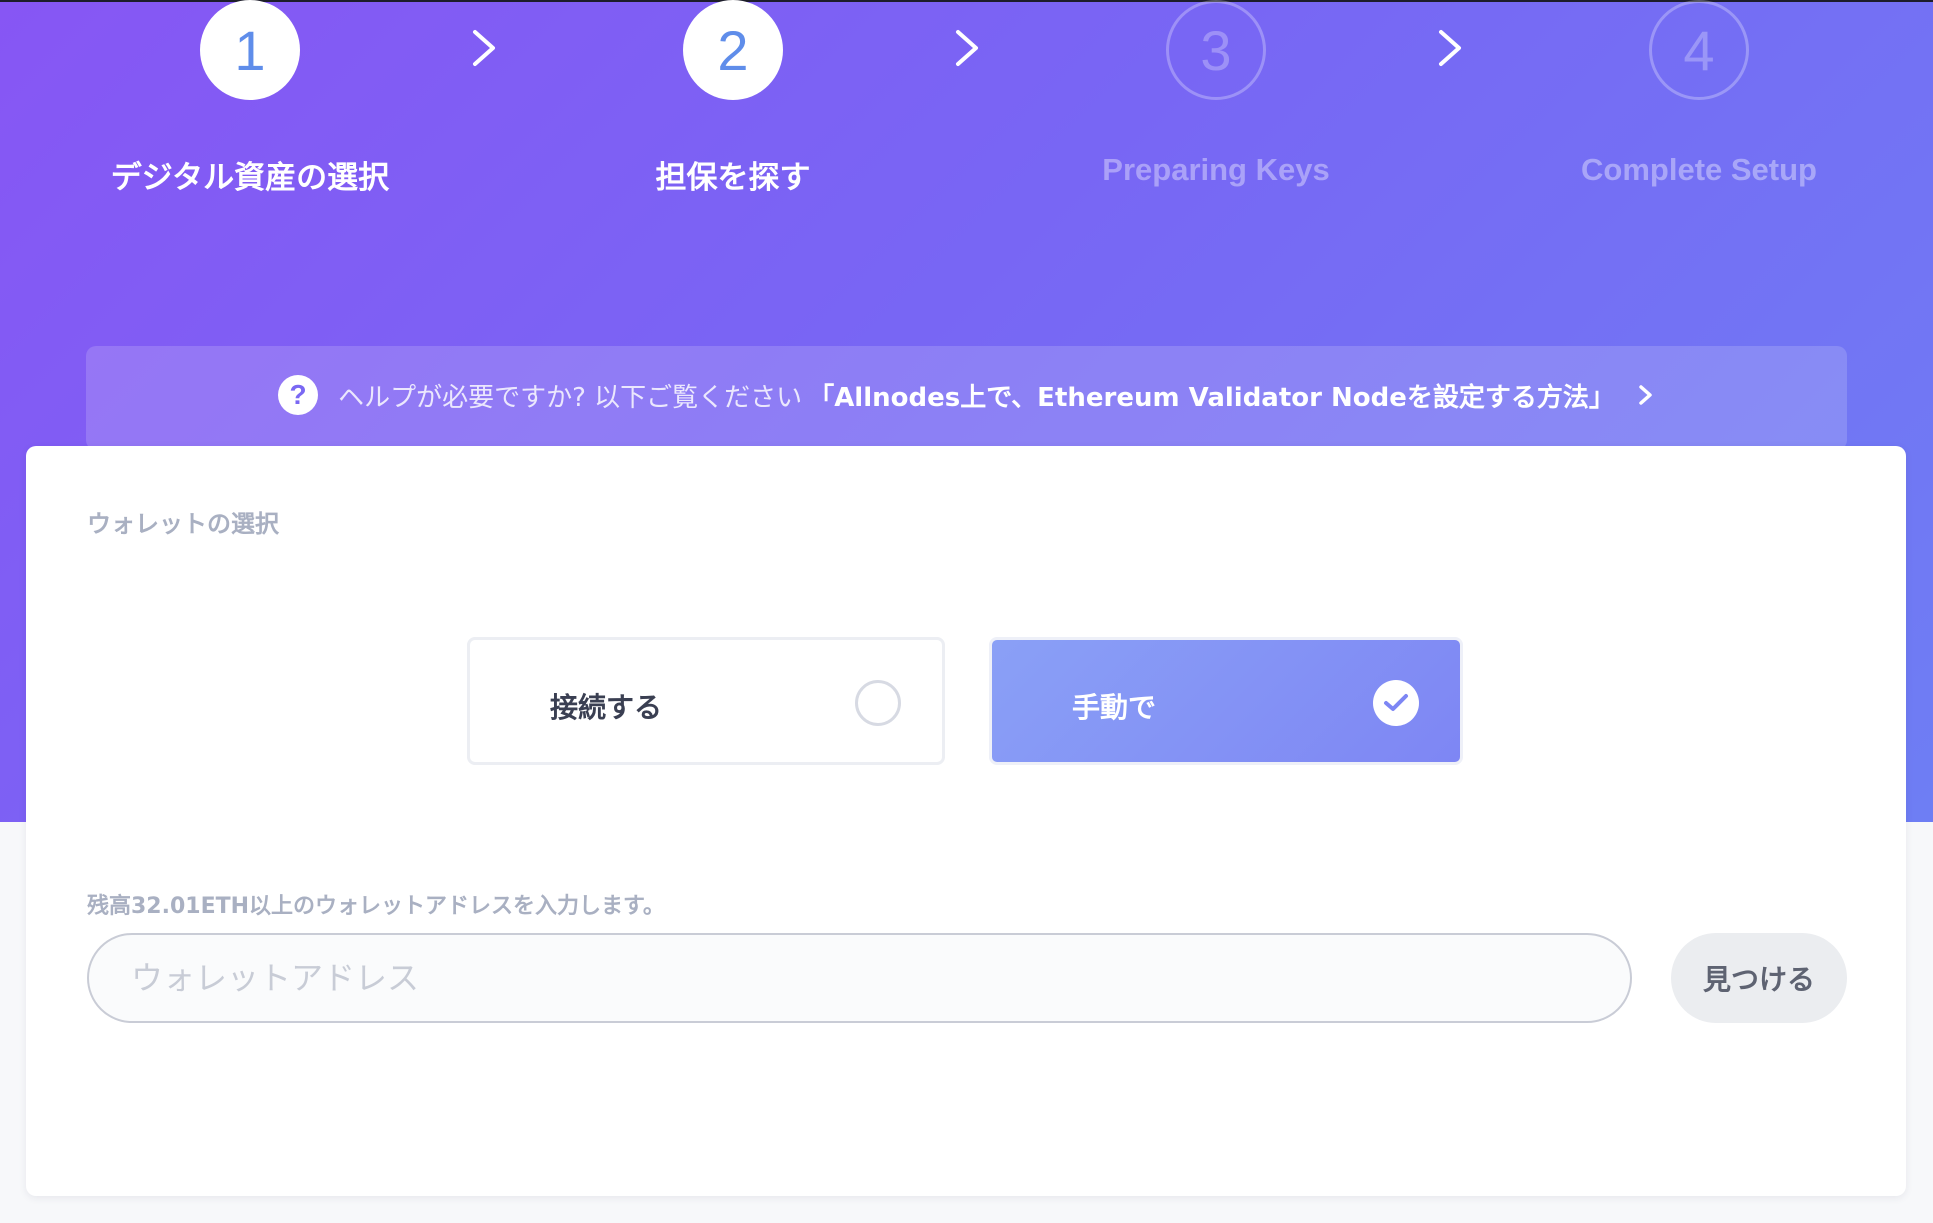  What do you see at coordinates (1226, 701) in the screenshot?
I see `manual-entry-option: 手動で` at bounding box center [1226, 701].